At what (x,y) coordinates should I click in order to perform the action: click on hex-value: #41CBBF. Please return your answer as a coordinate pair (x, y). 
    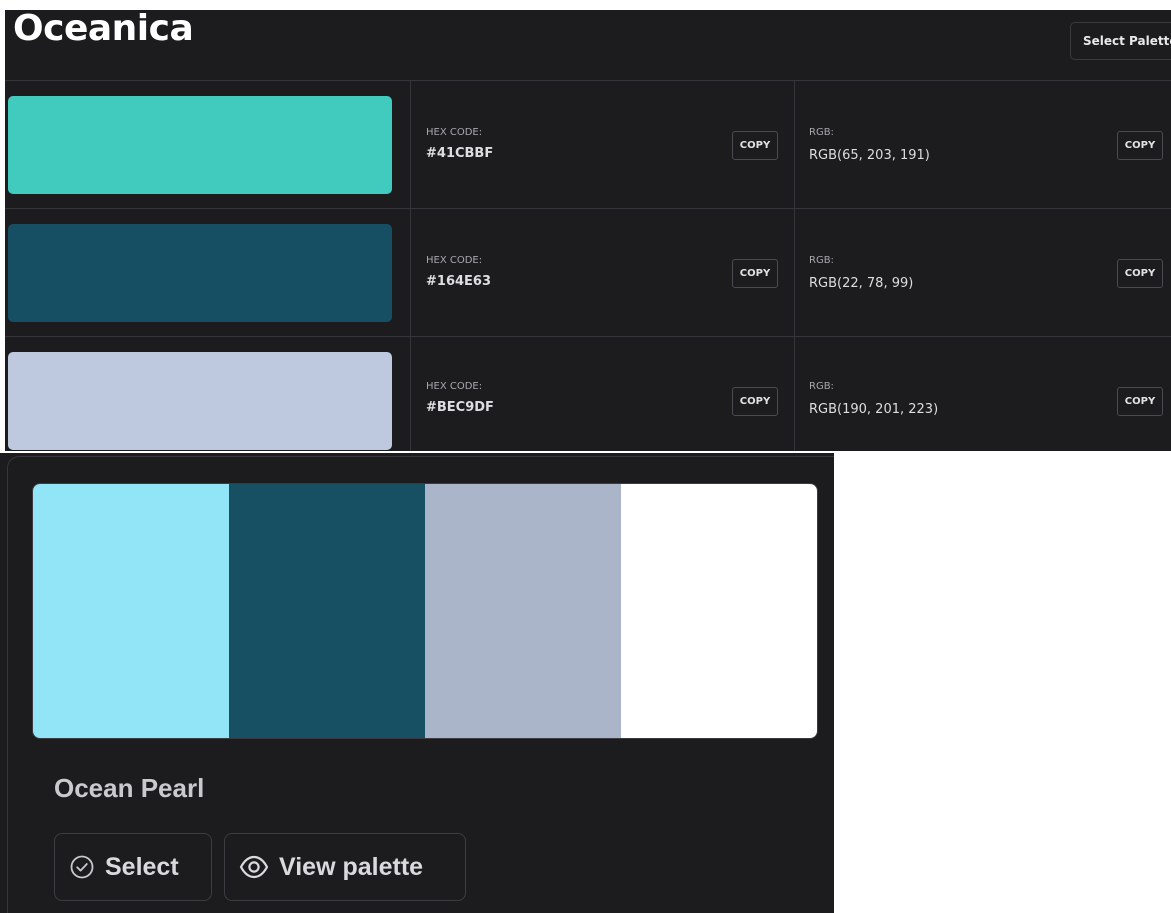
    Looking at the image, I should click on (460, 153).